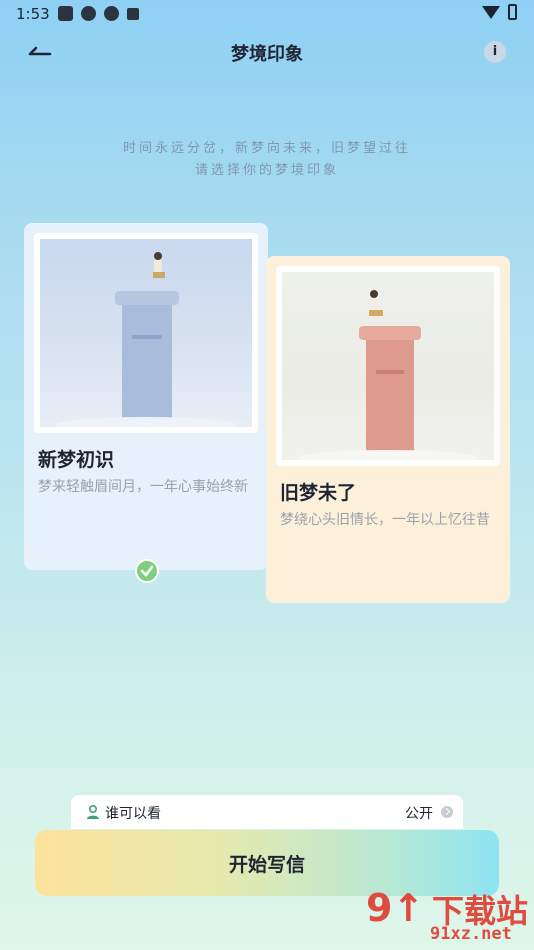  What do you see at coordinates (447, 812) in the screenshot?
I see `chevron-right-icon` at bounding box center [447, 812].